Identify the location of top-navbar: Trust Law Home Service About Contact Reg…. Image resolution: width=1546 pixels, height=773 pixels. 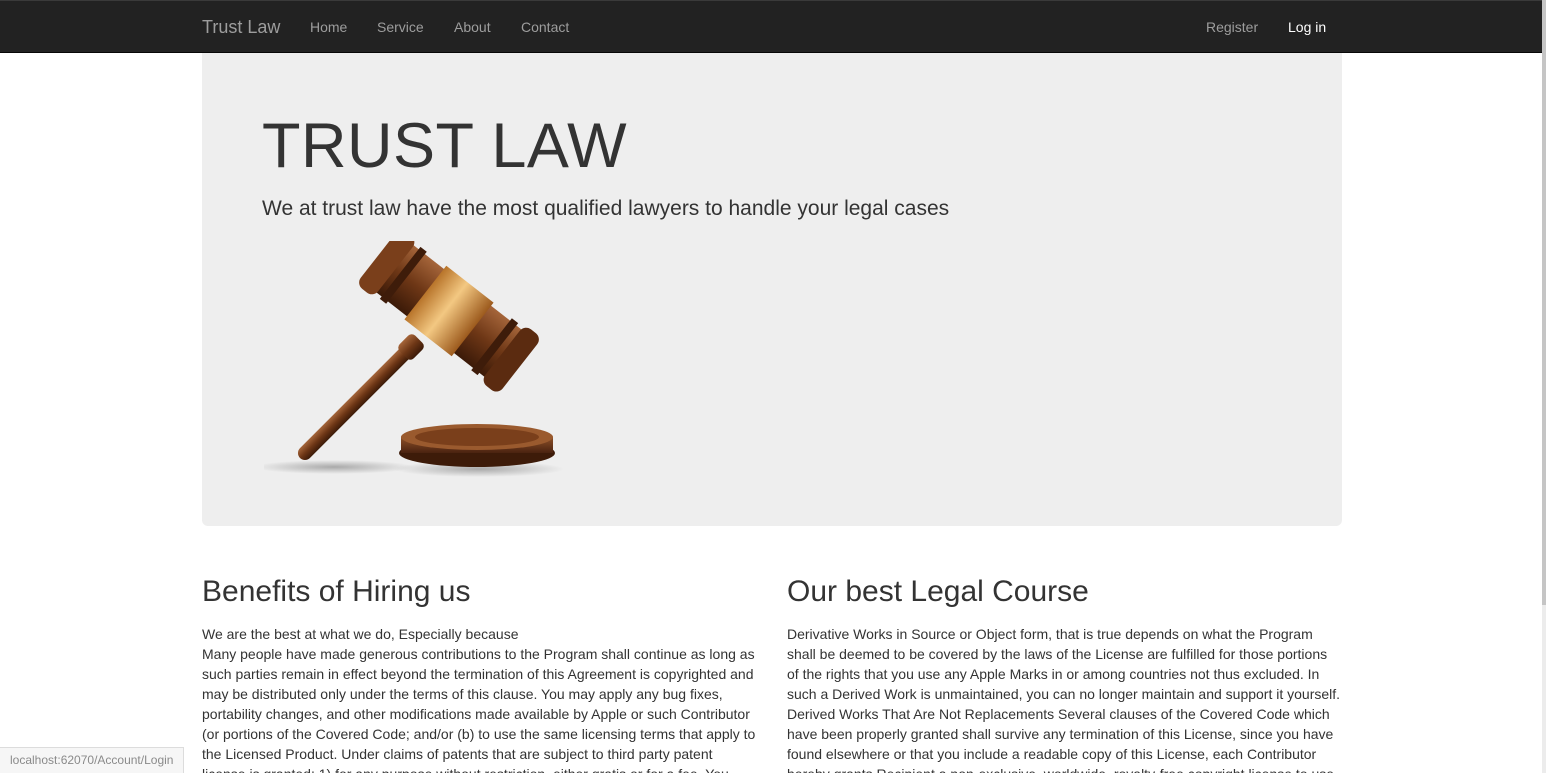
(773, 26).